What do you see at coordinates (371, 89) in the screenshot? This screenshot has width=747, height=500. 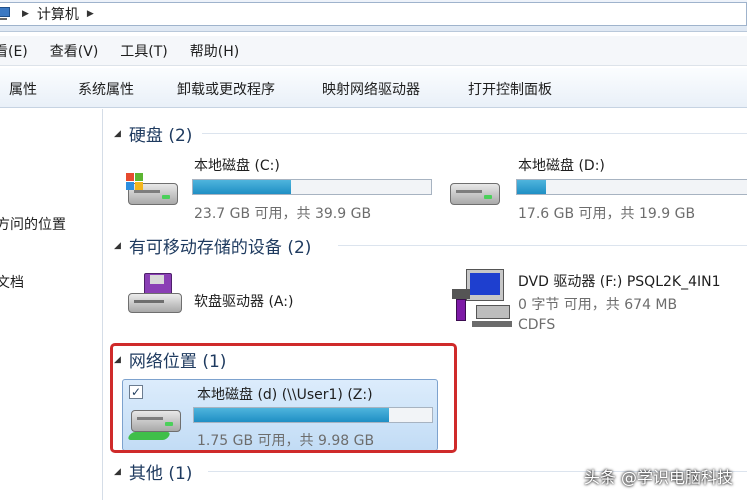 I see `map-network-drive-button: 映射网络驱动器` at bounding box center [371, 89].